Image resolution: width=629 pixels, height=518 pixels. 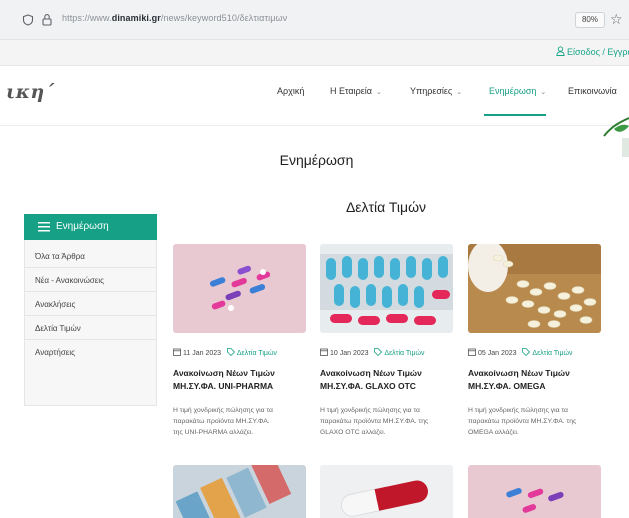 I want to click on nav-item-home: Αρχική, so click(x=290, y=91).